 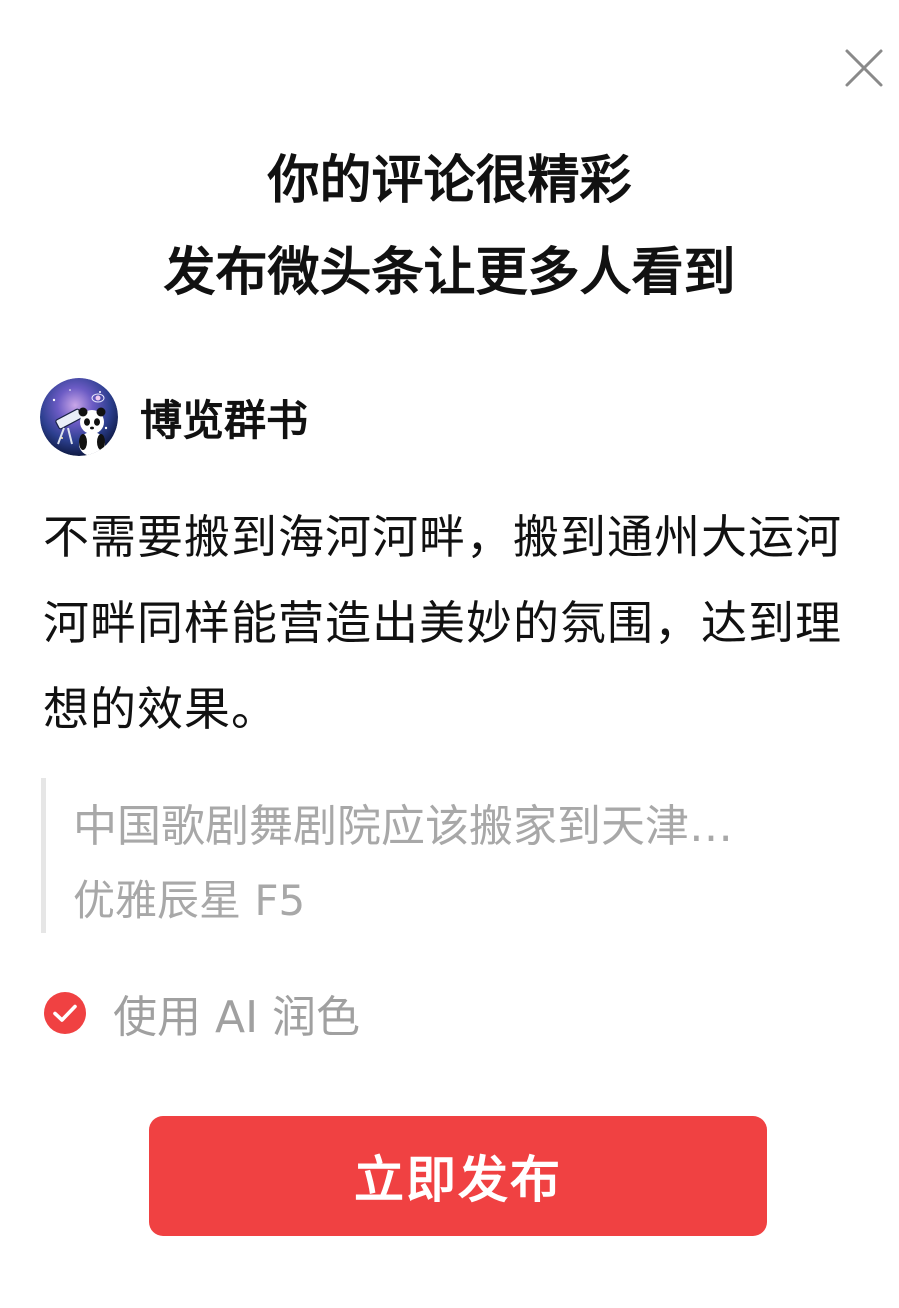 I want to click on author-name: 博览群书, so click(x=224, y=420).